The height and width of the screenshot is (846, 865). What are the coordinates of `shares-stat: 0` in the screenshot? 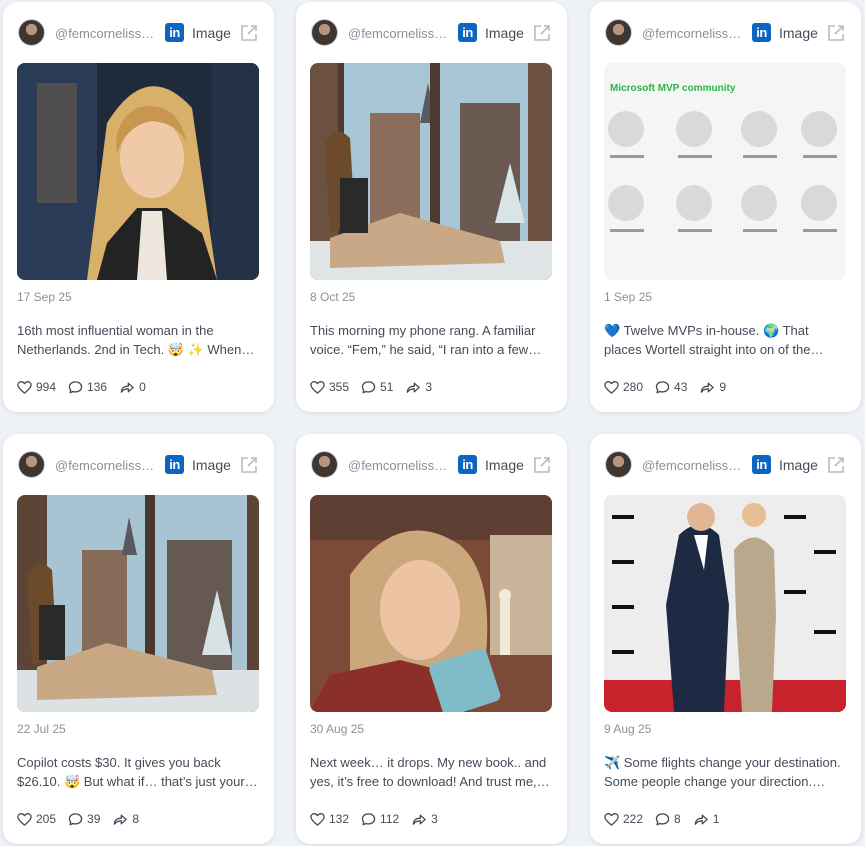 It's located at (132, 387).